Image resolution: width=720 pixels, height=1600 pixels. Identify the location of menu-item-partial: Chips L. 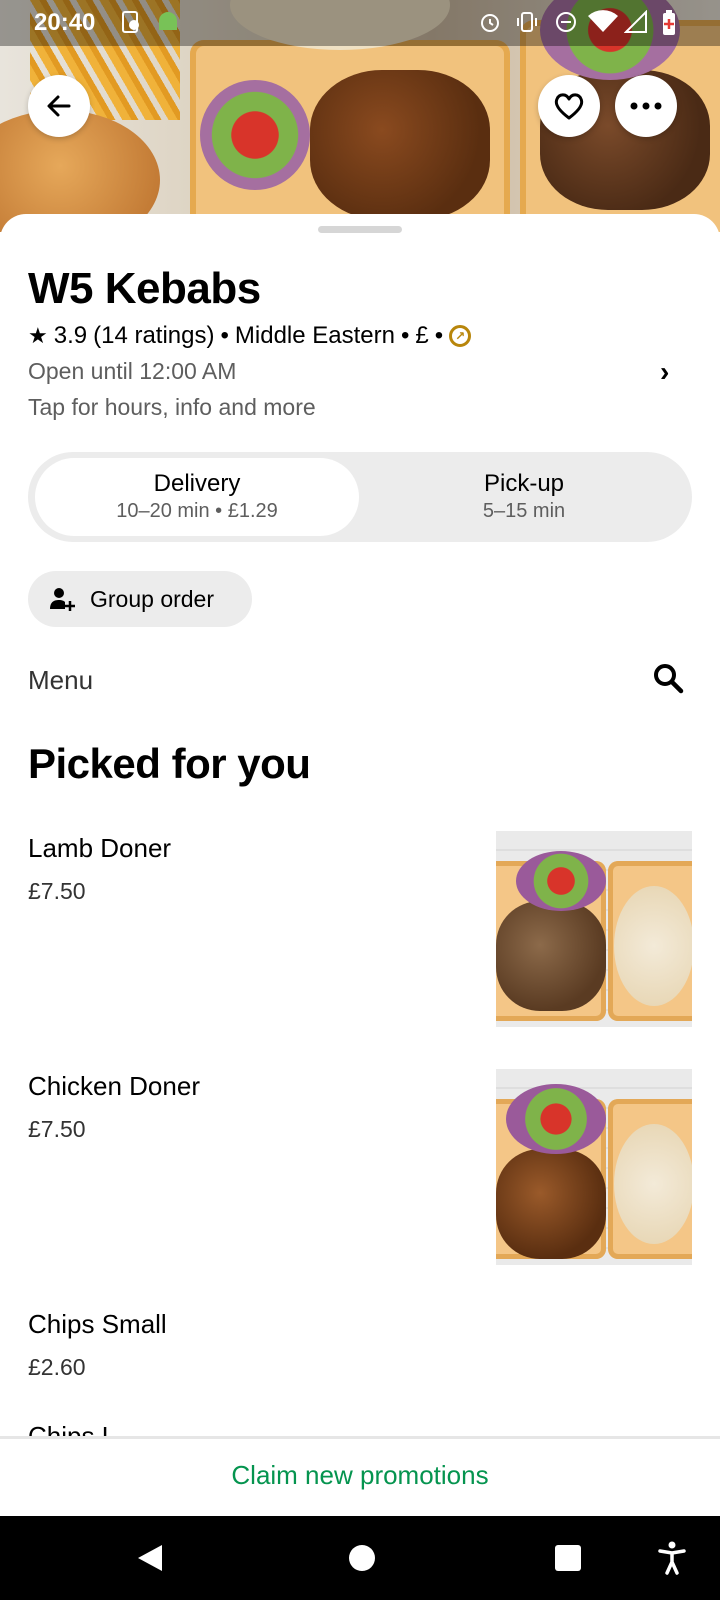
(72, 1430).